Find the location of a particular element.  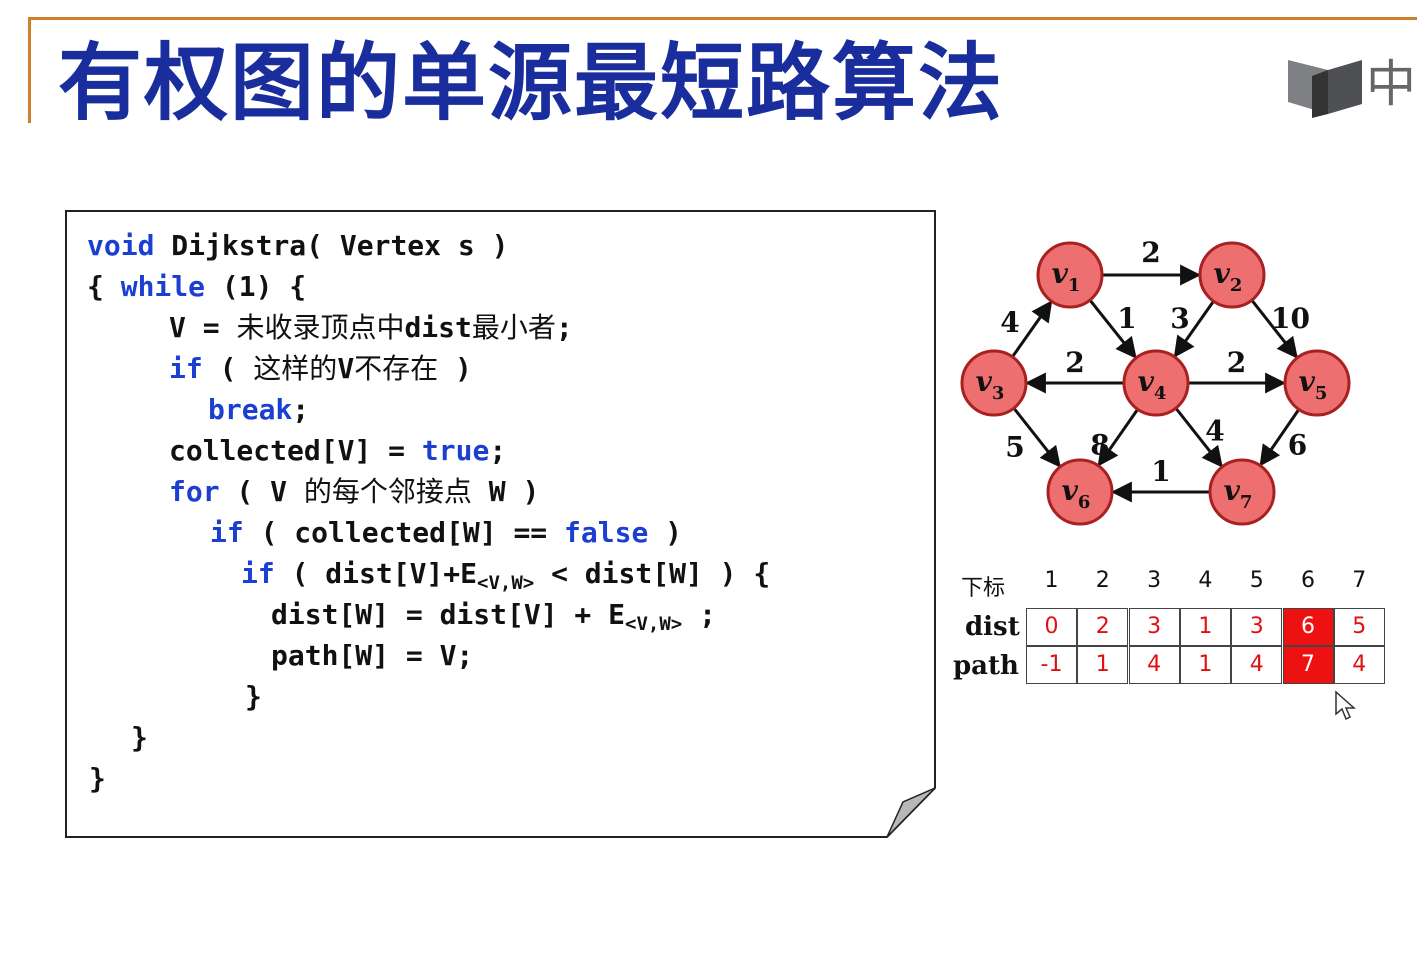

code-text: < dist[W] ) { is located at coordinates (652, 573).